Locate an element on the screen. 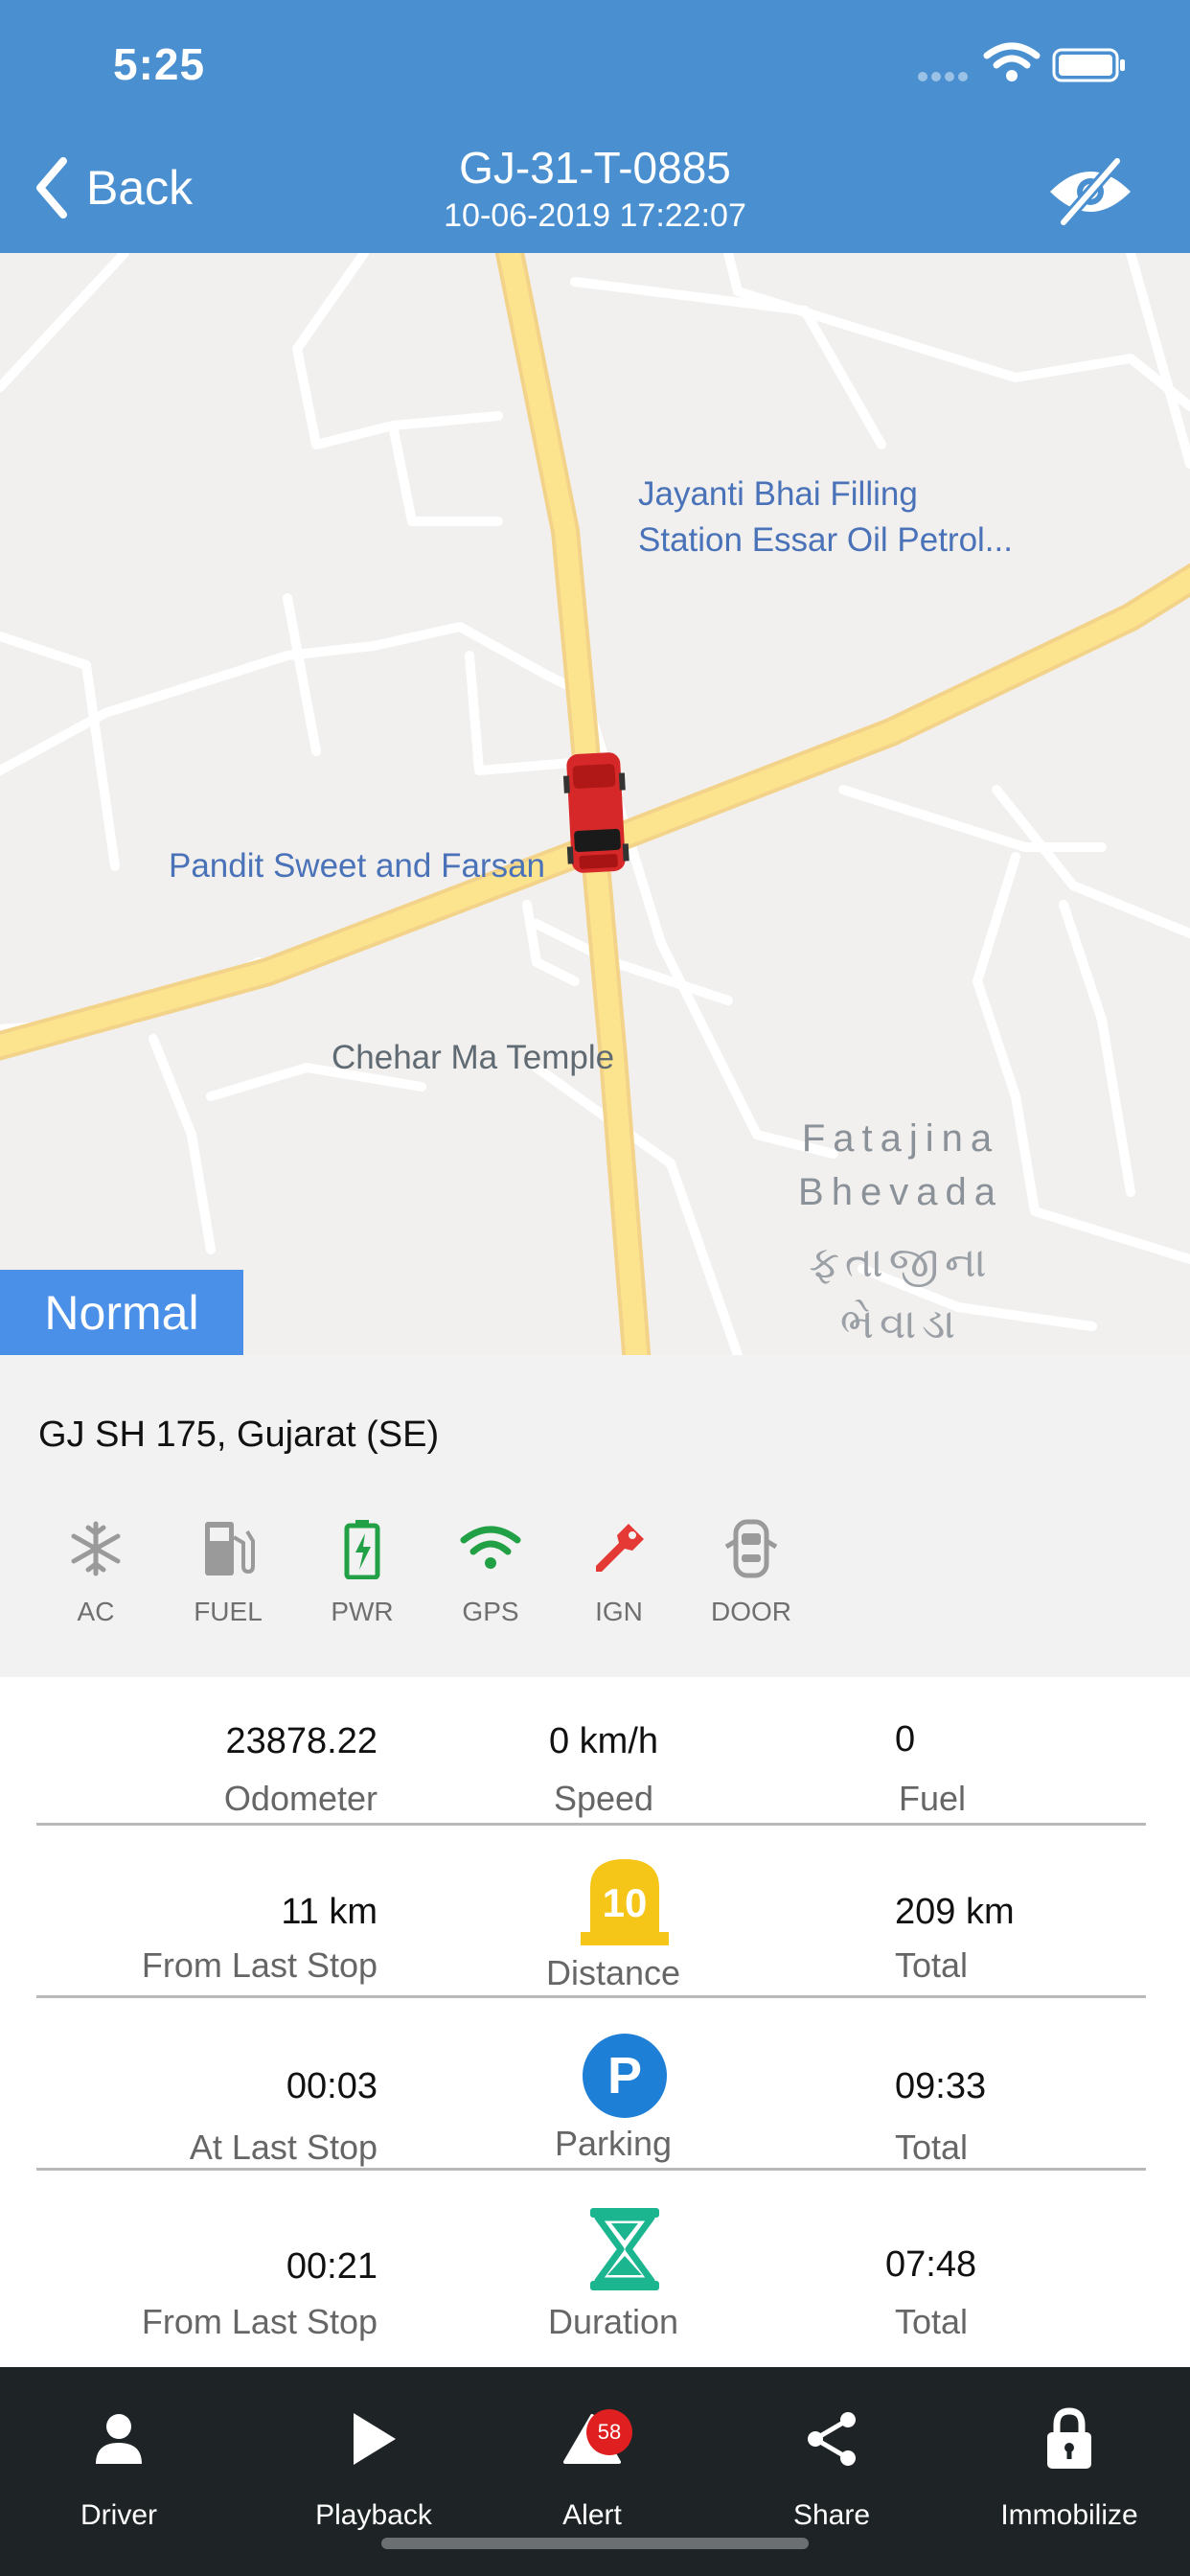 The height and width of the screenshot is (2576, 1190). parking-badge-text: P is located at coordinates (624, 2075).